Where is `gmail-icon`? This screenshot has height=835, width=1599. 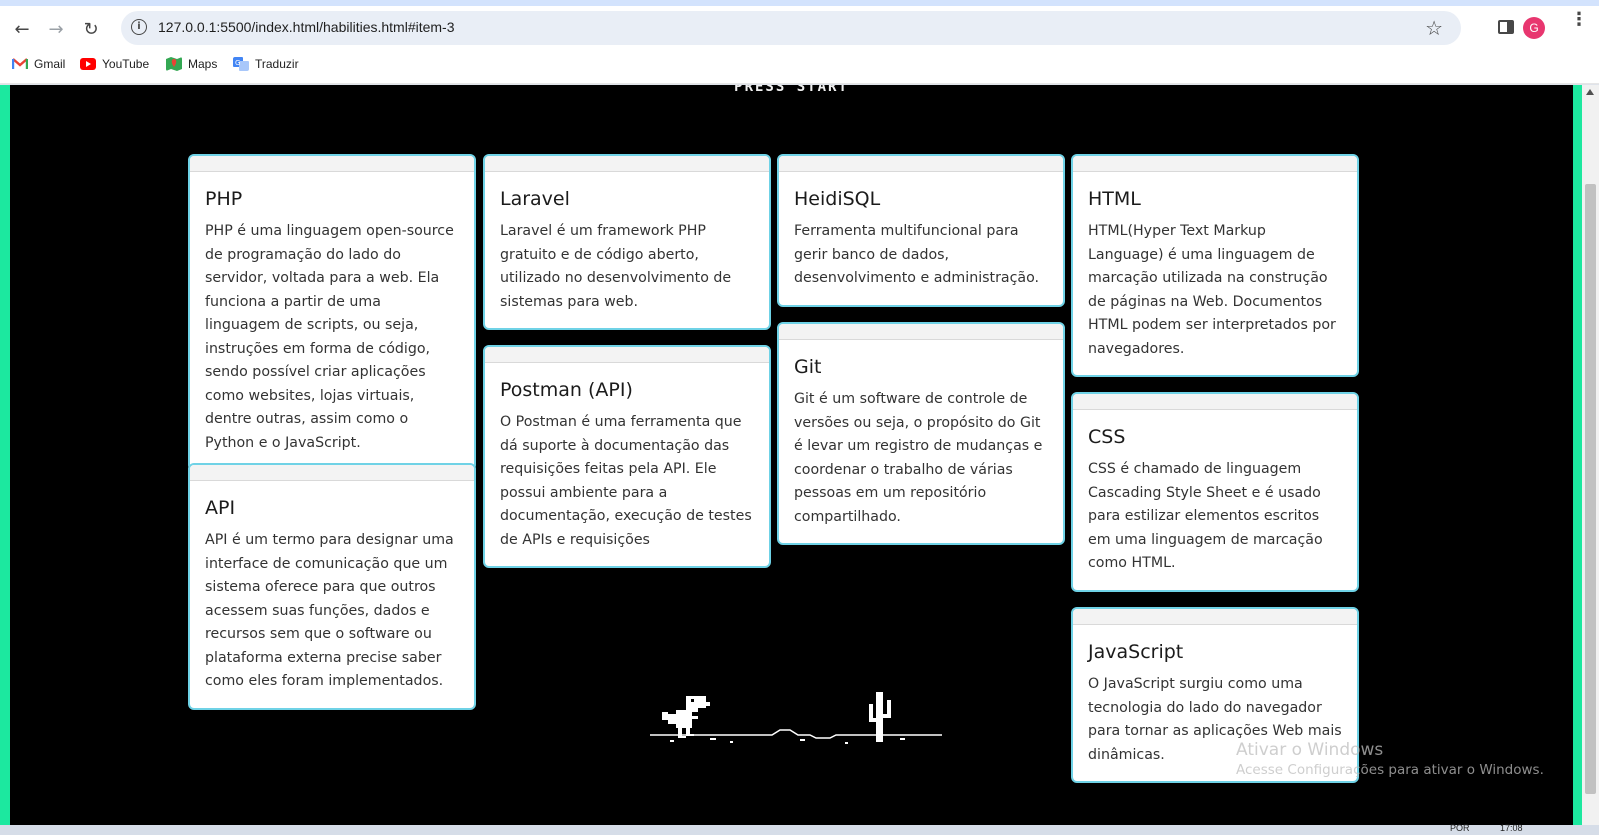
gmail-icon is located at coordinates (20, 63).